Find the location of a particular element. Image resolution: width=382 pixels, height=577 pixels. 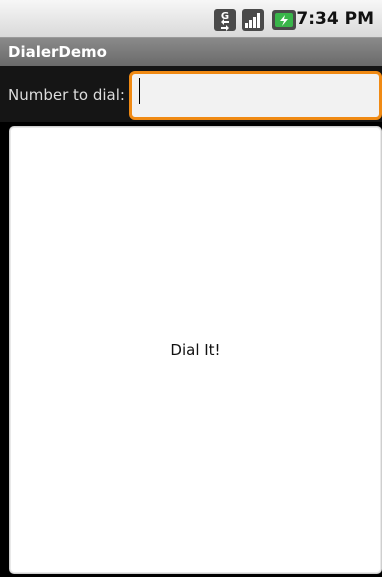

text-cursor is located at coordinates (139, 91).